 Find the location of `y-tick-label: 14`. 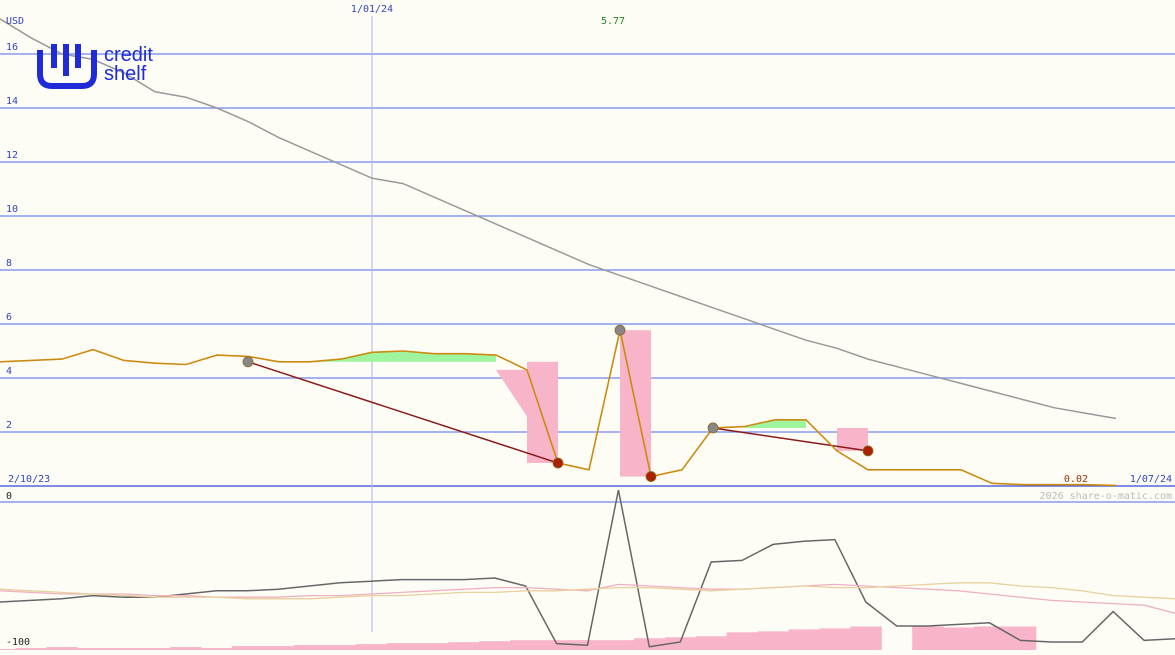

y-tick-label: 14 is located at coordinates (12, 101).